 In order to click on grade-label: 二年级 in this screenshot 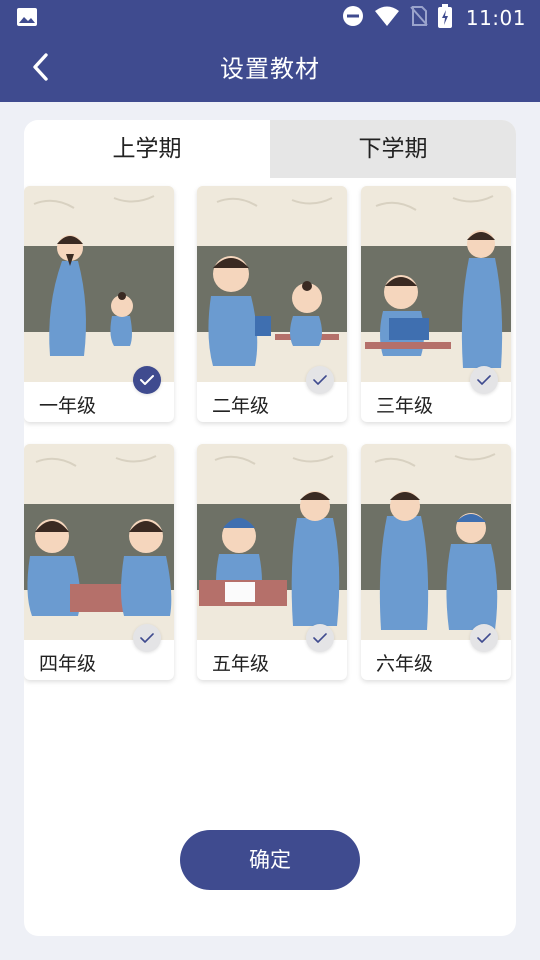, I will do `click(241, 406)`.